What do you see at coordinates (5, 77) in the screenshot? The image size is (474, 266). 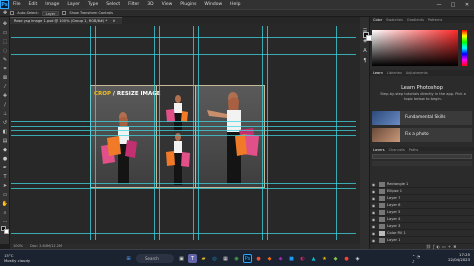 I see `frame-tool-icon: ⊠` at bounding box center [5, 77].